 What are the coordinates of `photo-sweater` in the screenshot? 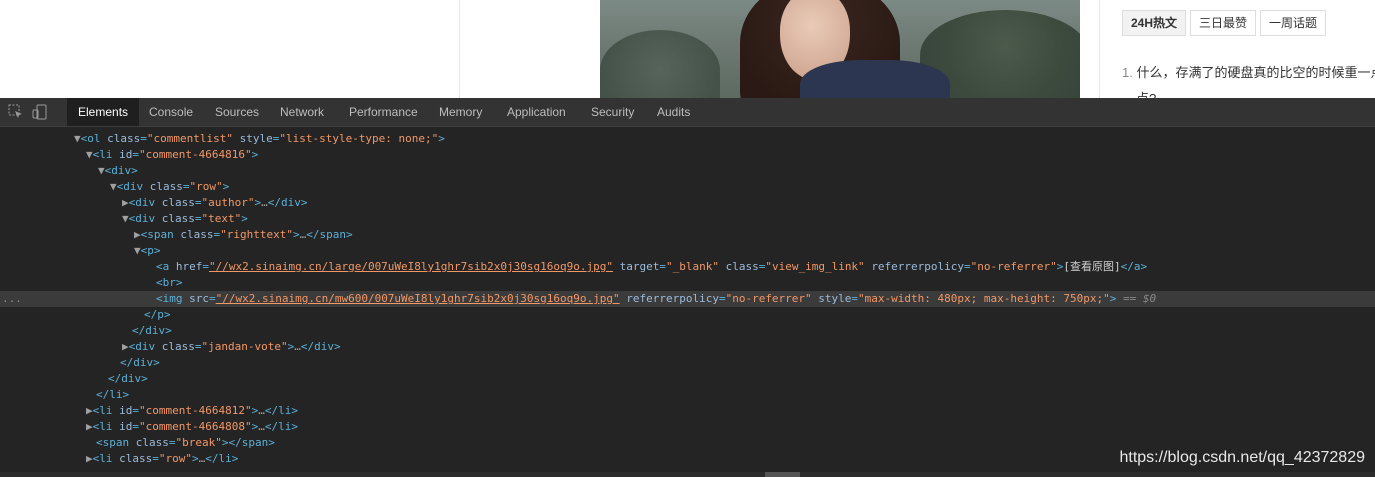 It's located at (875, 79).